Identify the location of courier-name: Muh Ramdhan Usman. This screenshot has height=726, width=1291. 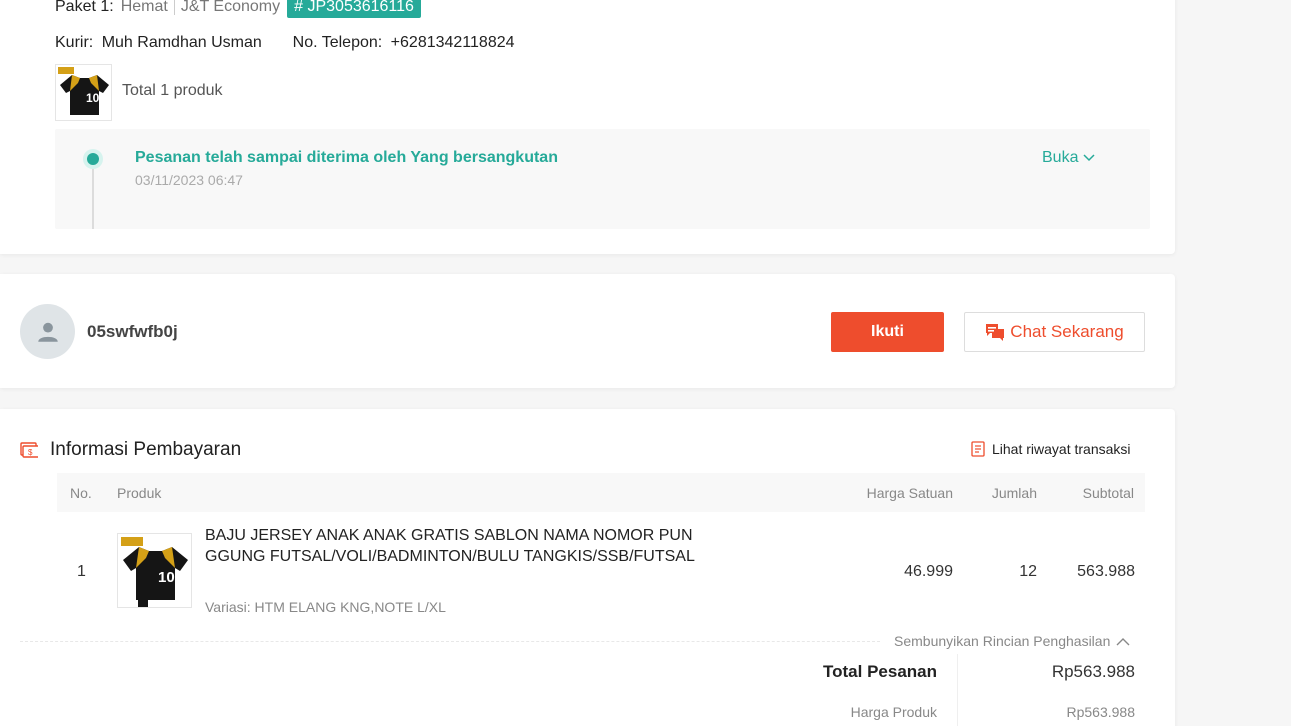
(181, 42).